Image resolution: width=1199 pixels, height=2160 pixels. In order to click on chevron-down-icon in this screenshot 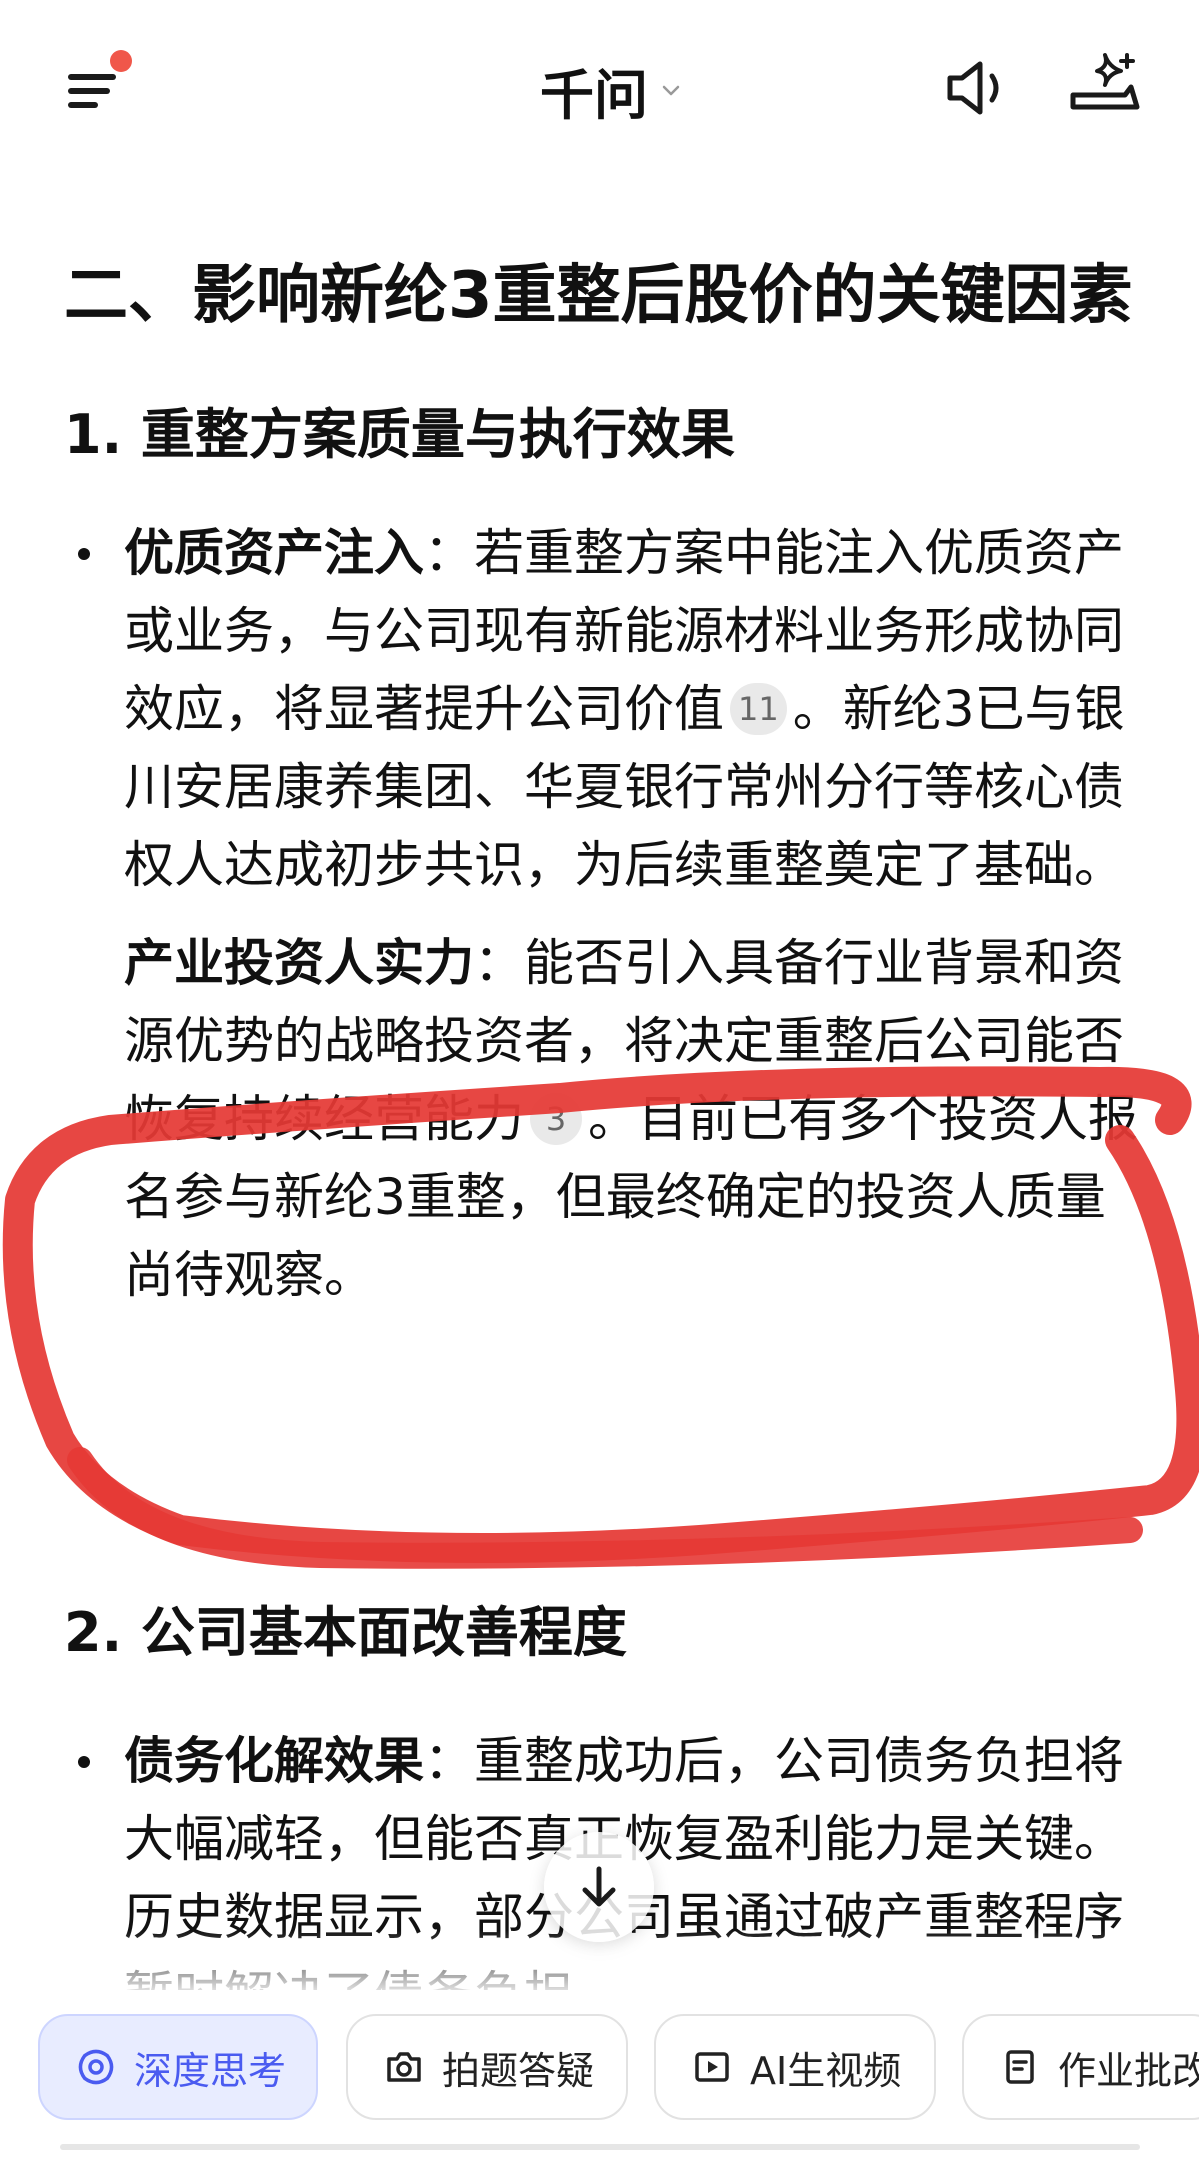, I will do `click(671, 90)`.